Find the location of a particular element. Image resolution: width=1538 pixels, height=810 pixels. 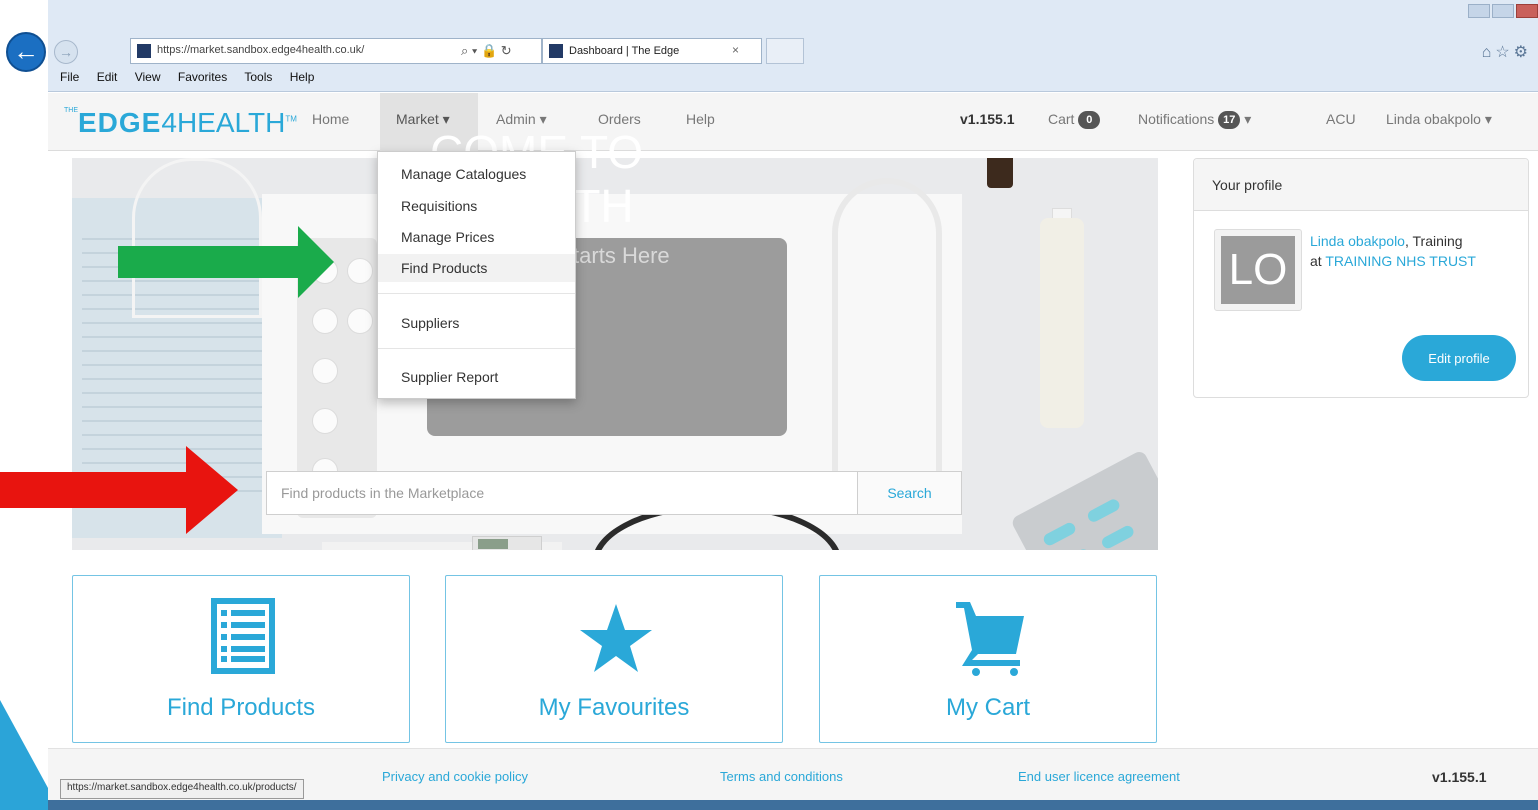

notifications-count-badge: 17 is located at coordinates (1229, 120).